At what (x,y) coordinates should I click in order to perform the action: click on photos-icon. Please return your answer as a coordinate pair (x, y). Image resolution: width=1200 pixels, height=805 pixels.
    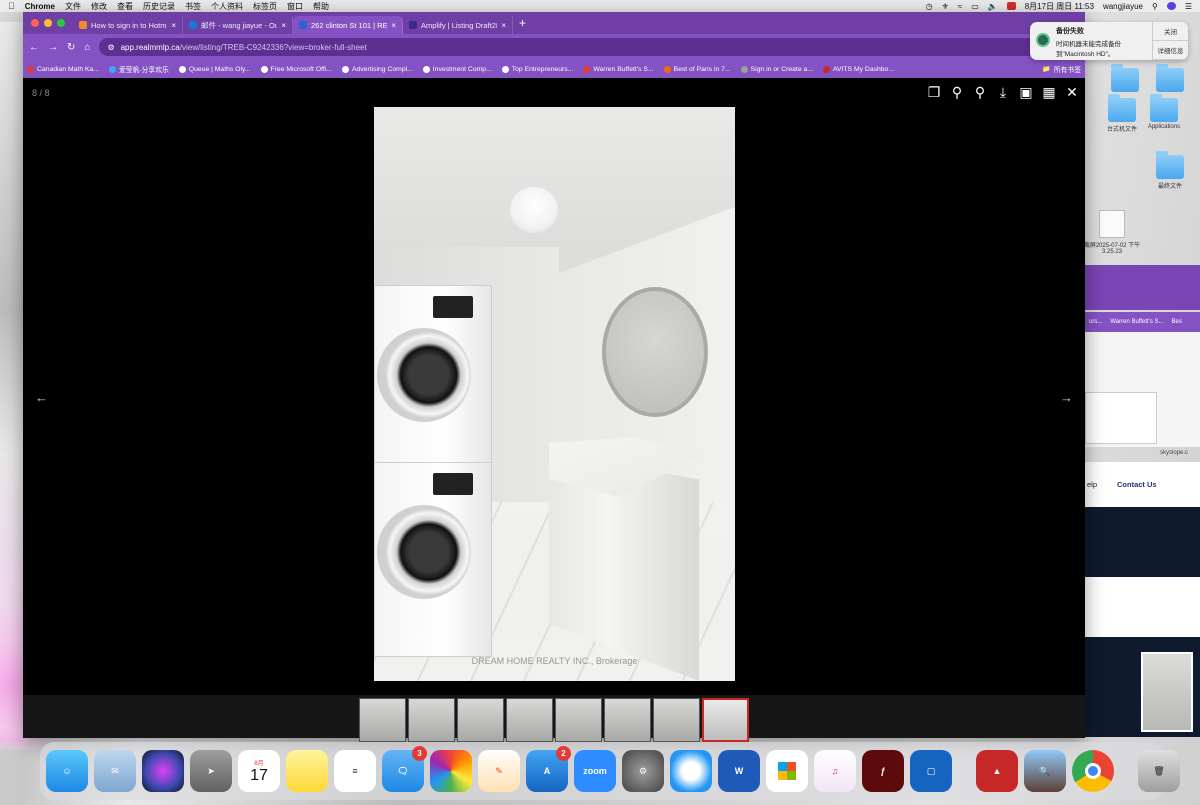
    Looking at the image, I should click on (451, 771).